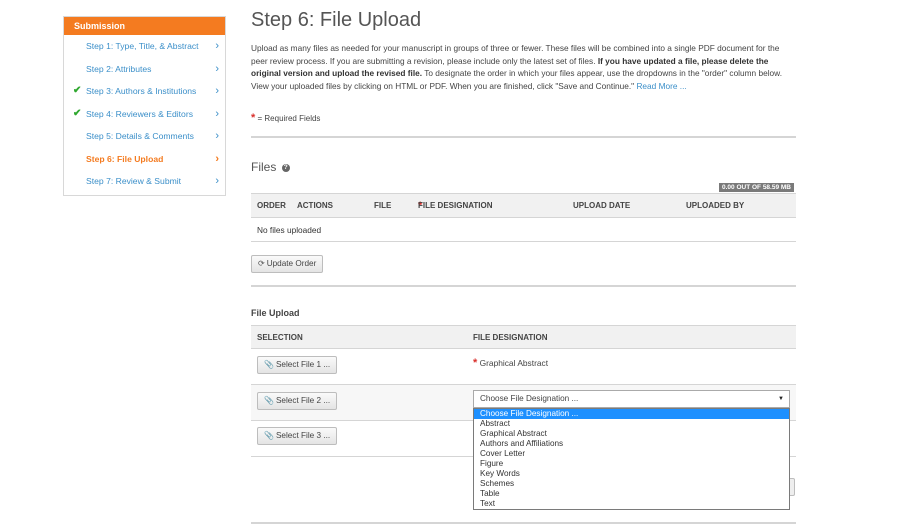 Image resolution: width=900 pixels, height=527 pixels. What do you see at coordinates (602, 205) in the screenshot?
I see `col-upload-date: UPLOAD DATE` at bounding box center [602, 205].